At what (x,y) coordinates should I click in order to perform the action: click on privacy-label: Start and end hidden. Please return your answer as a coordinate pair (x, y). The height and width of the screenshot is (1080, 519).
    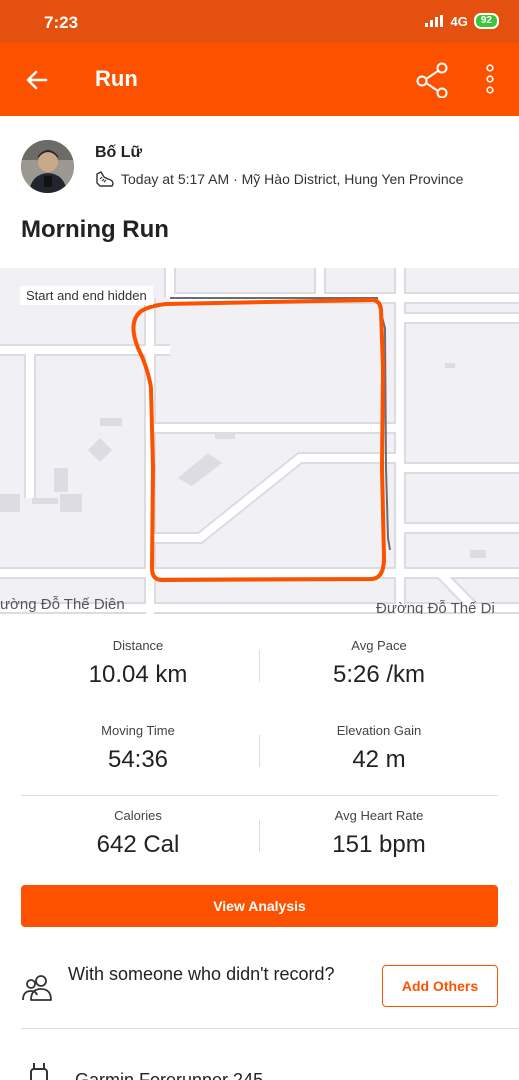
    Looking at the image, I should click on (86, 295).